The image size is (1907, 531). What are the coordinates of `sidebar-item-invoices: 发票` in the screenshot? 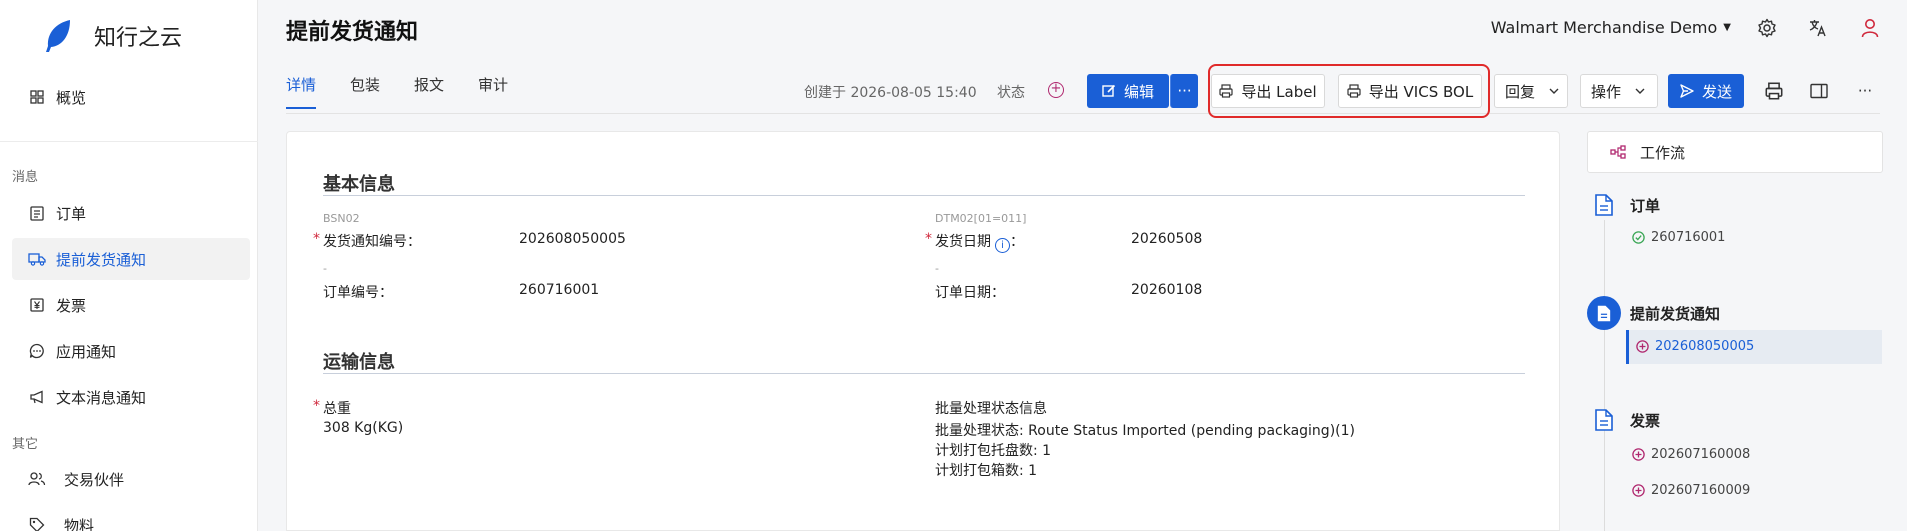 It's located at (131, 305).